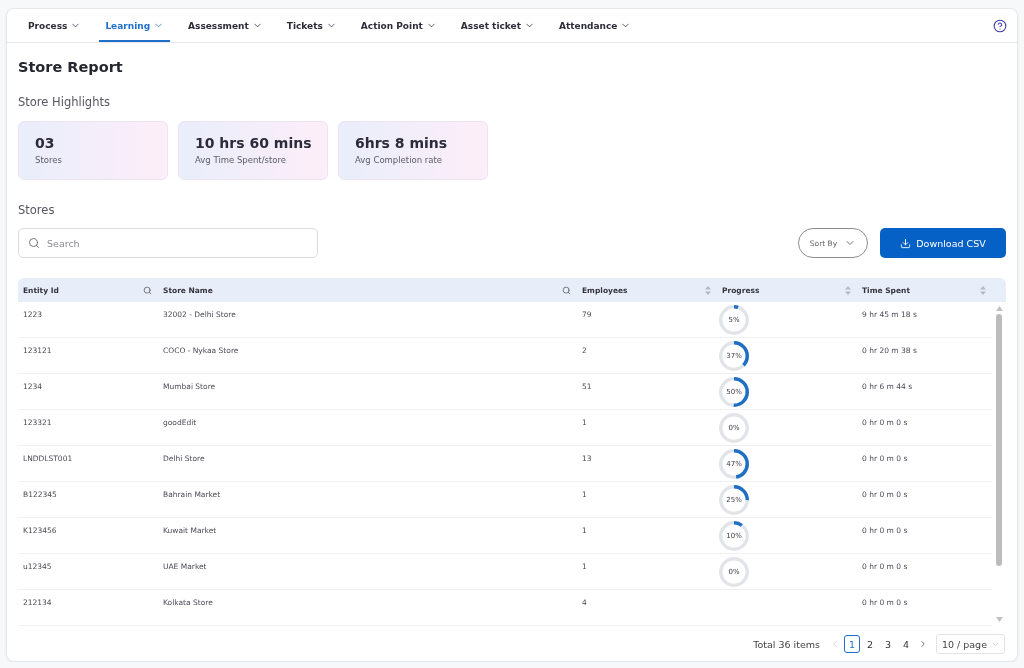 This screenshot has width=1024, height=668. Describe the element at coordinates (135, 25) in the screenshot. I see `nav-tab: Learning` at that location.